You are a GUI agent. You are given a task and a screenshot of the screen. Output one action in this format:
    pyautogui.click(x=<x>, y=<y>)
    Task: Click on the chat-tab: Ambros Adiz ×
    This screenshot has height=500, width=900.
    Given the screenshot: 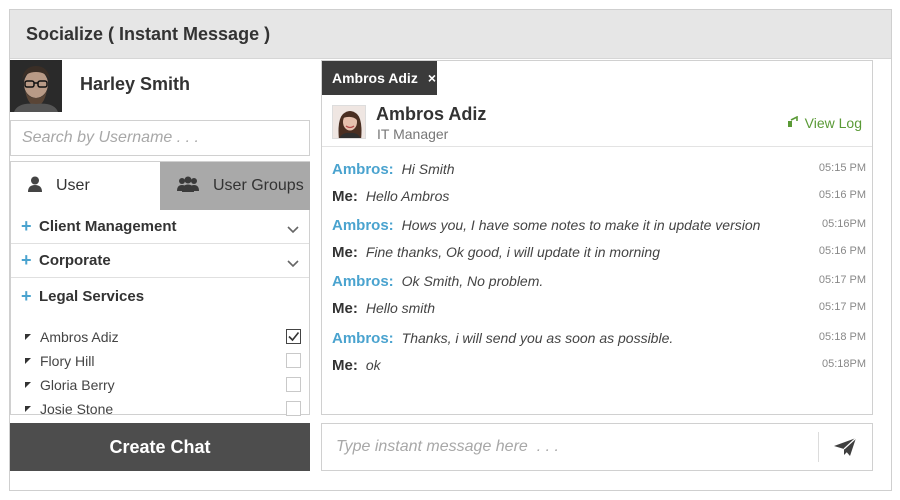 What is the action you would take?
    pyautogui.click(x=379, y=78)
    